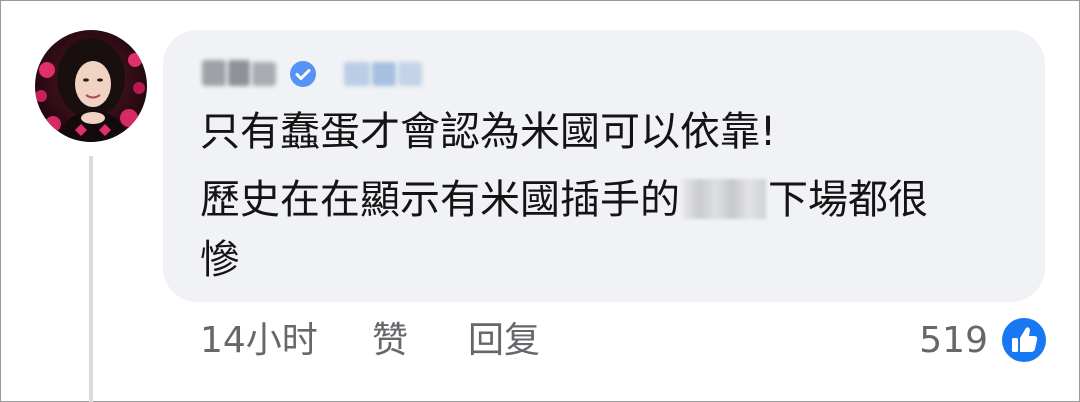  I want to click on verified-badge-icon, so click(303, 74).